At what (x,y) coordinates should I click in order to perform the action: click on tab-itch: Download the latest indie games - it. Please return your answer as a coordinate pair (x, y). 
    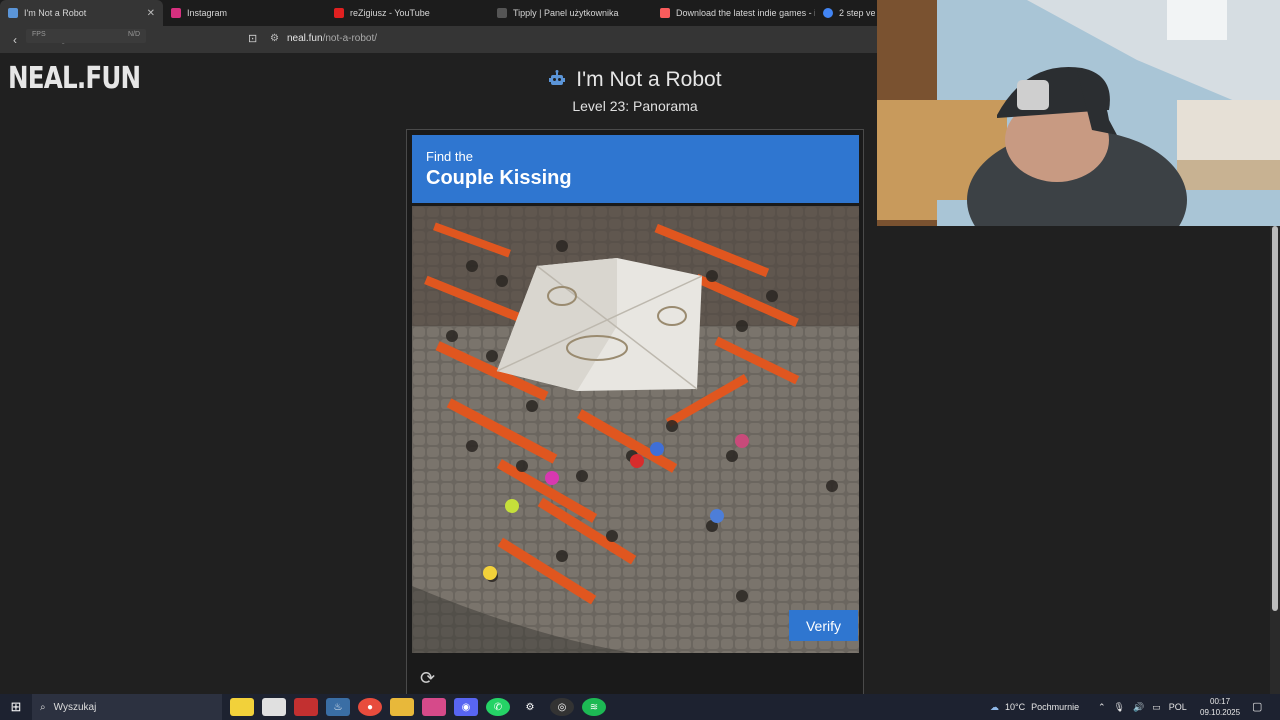
    Looking at the image, I should click on (733, 13).